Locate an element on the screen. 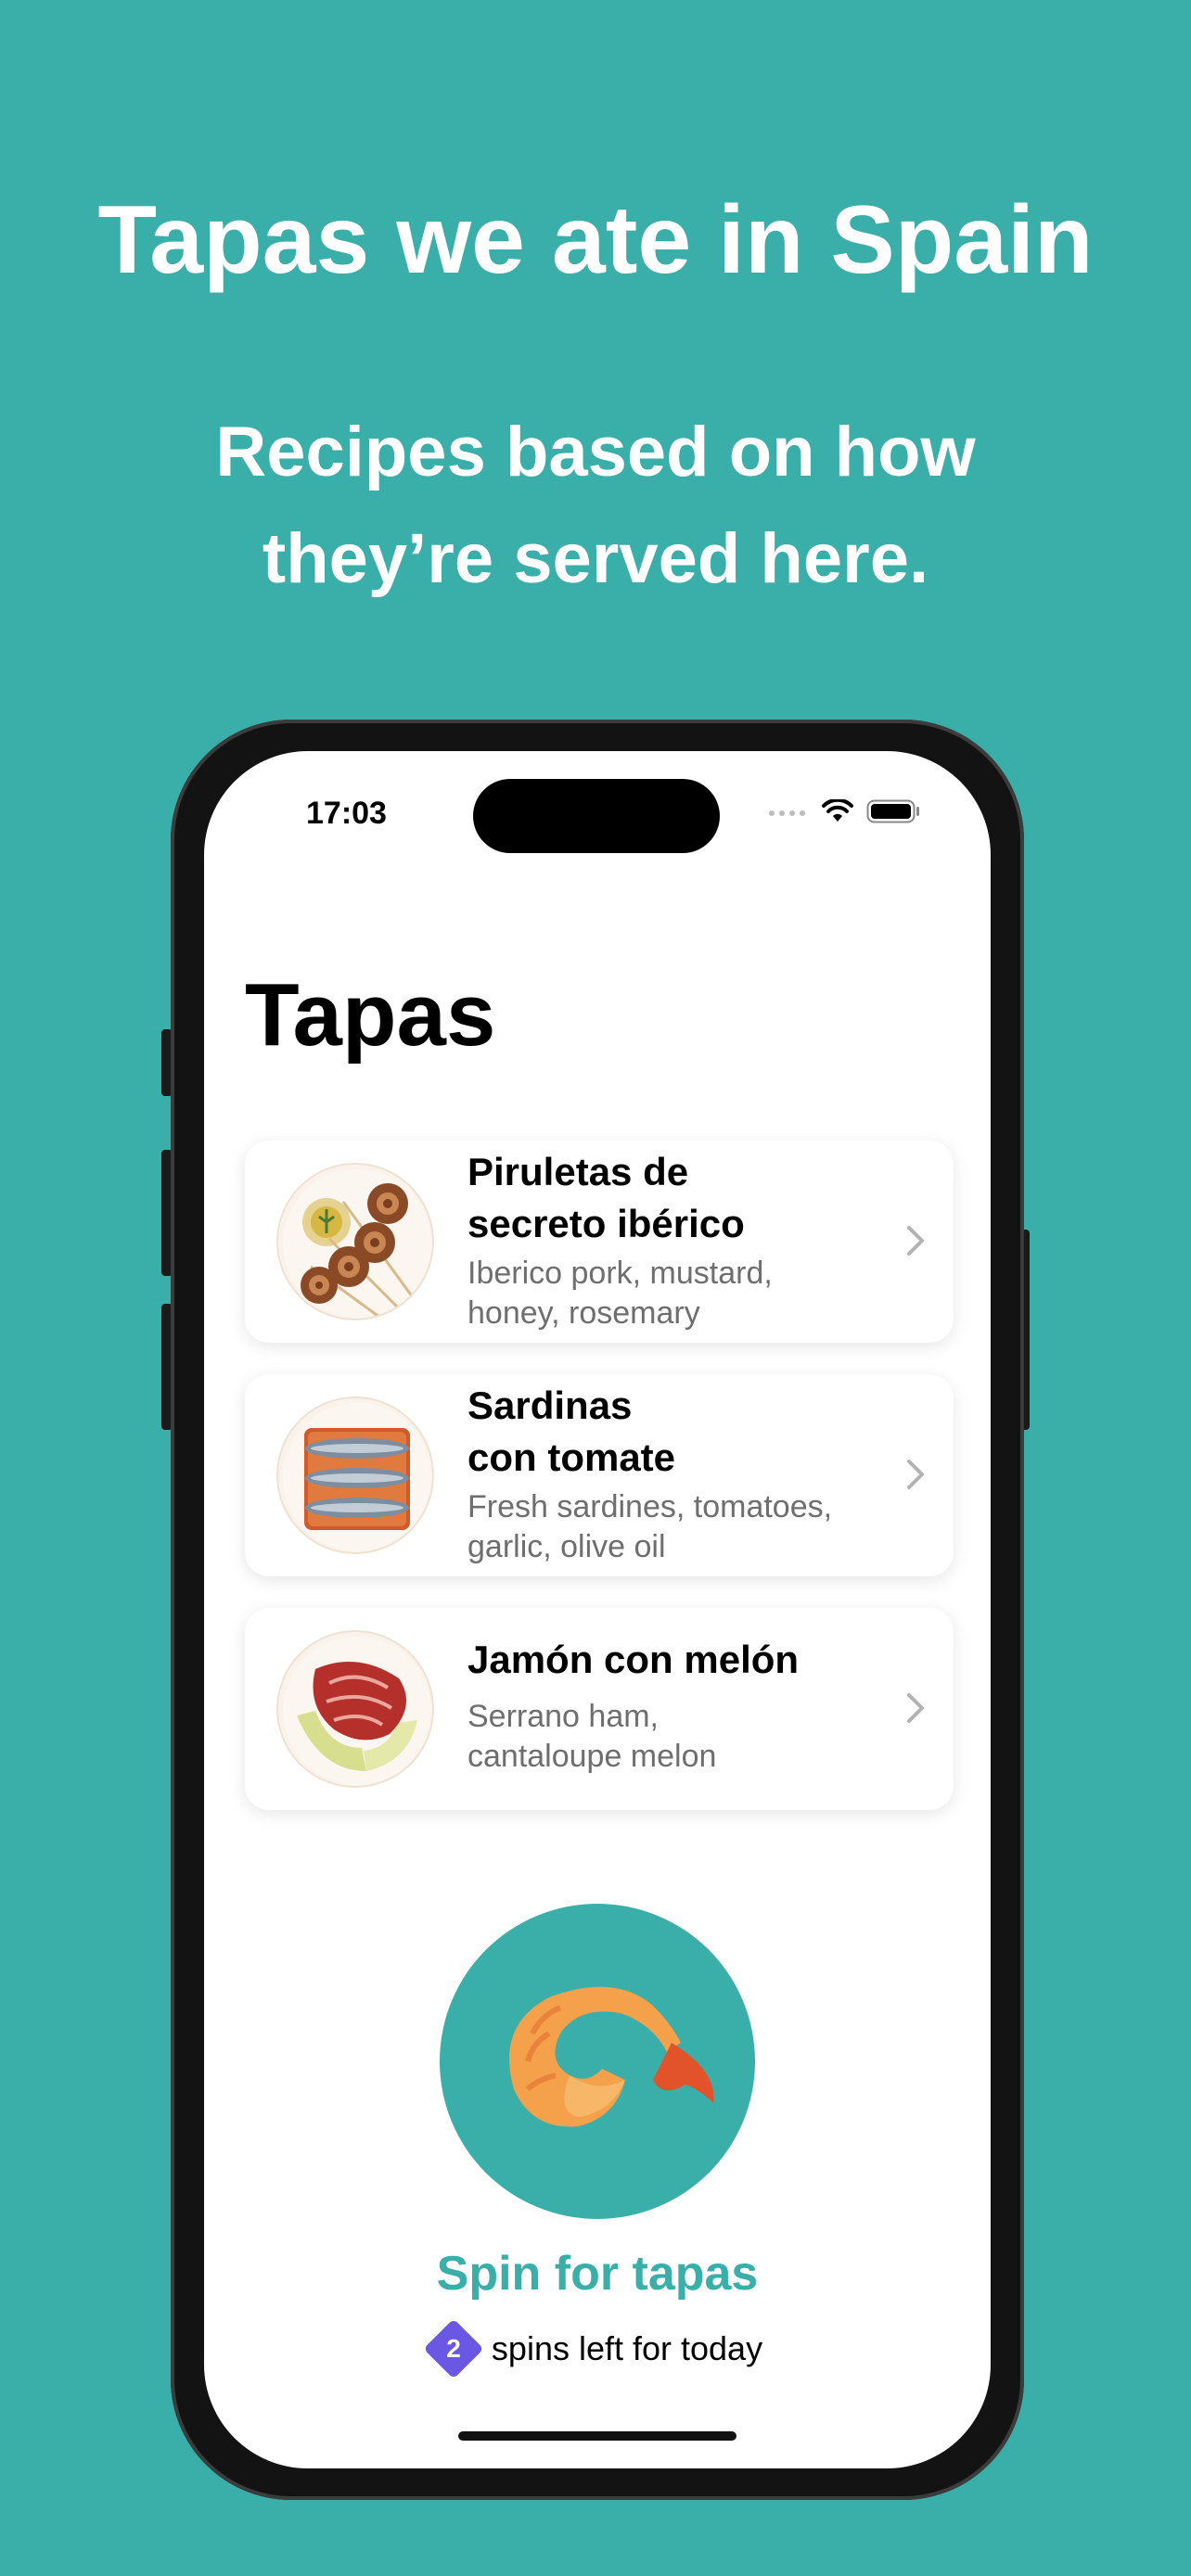 Image resolution: width=1191 pixels, height=2576 pixels. status-icons is located at coordinates (844, 811).